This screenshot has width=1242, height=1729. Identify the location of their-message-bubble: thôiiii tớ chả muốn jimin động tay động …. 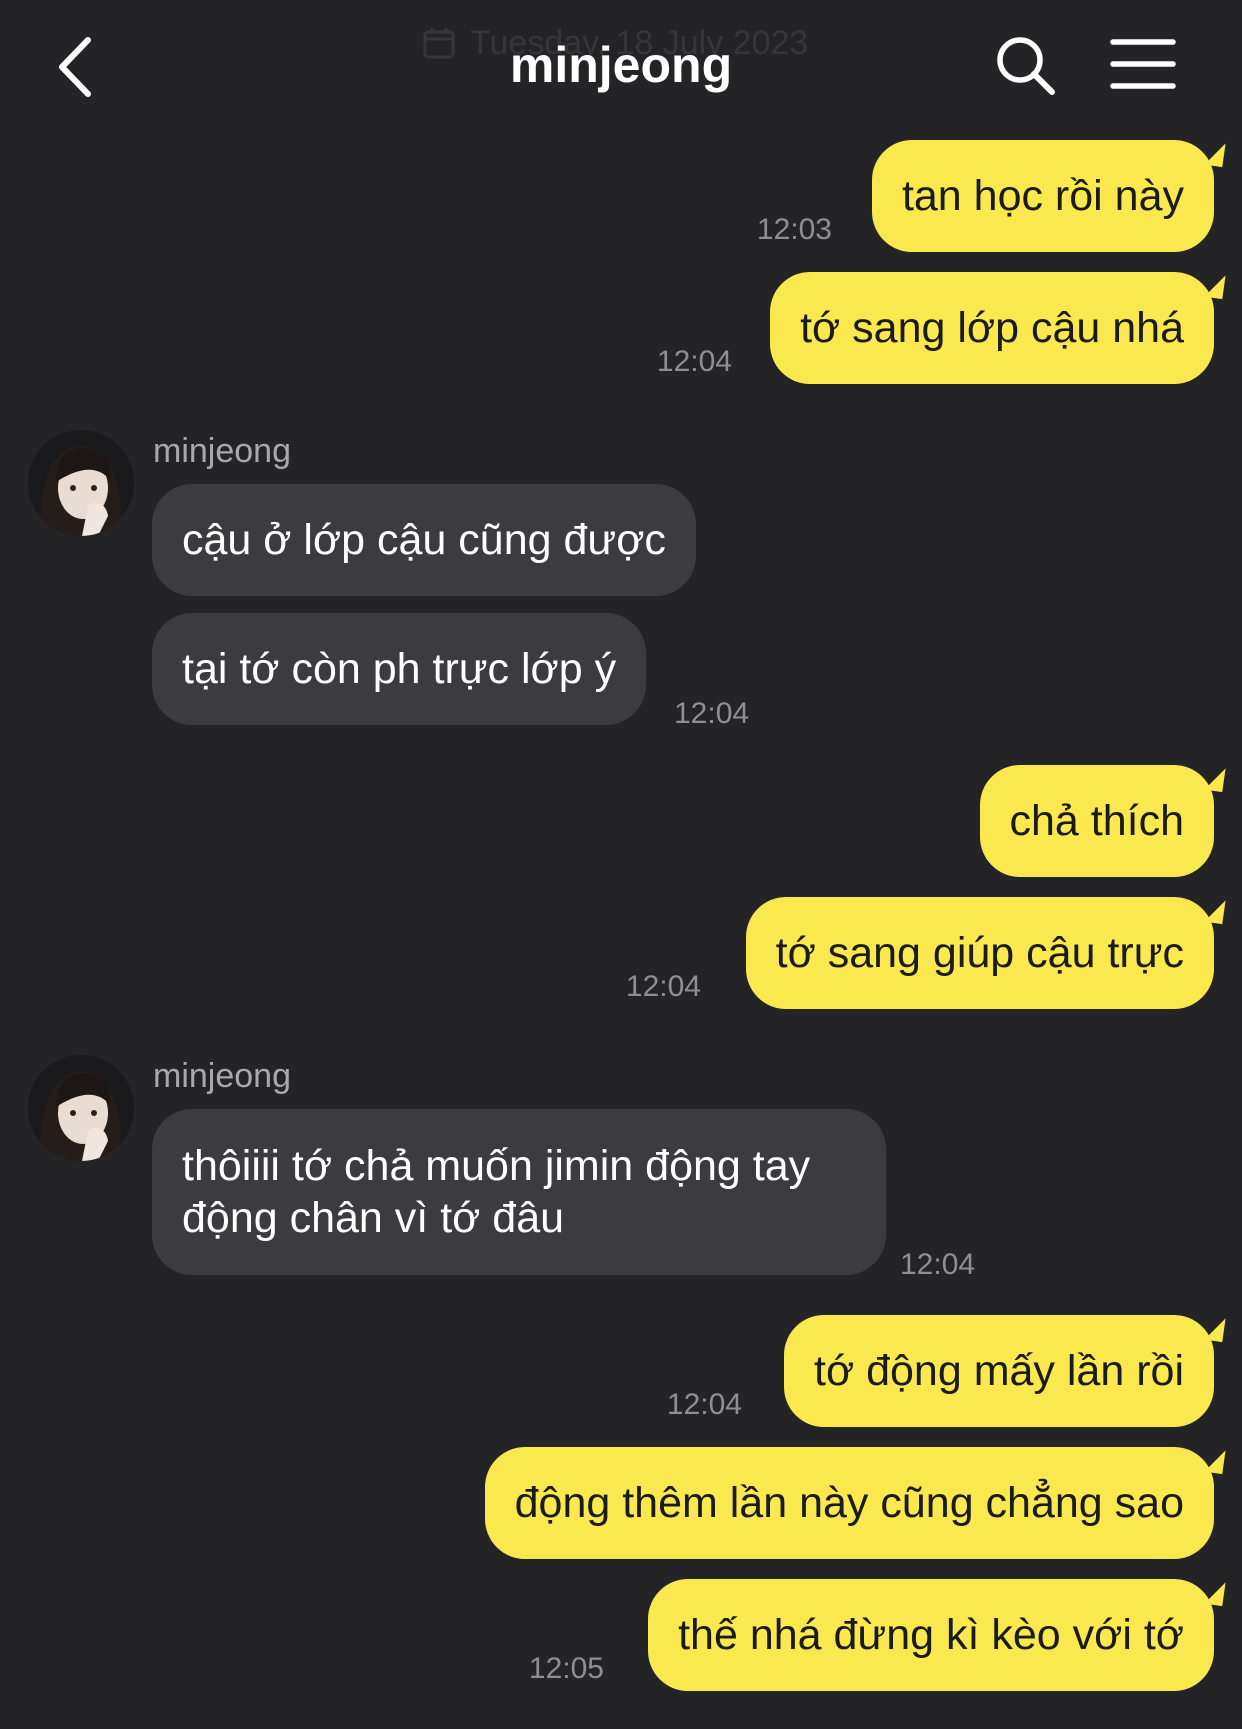
(519, 1192).